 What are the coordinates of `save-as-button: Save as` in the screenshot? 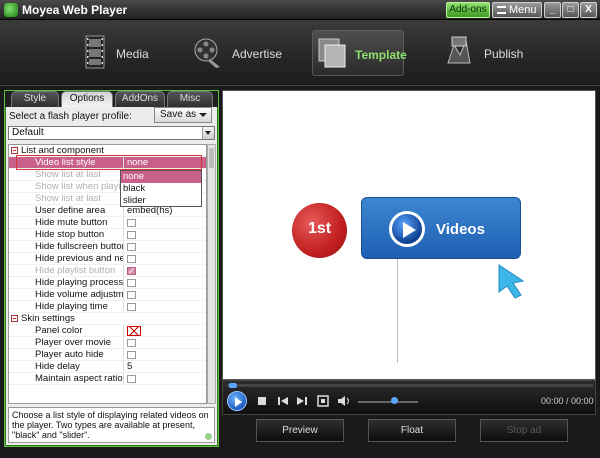 It's located at (183, 115).